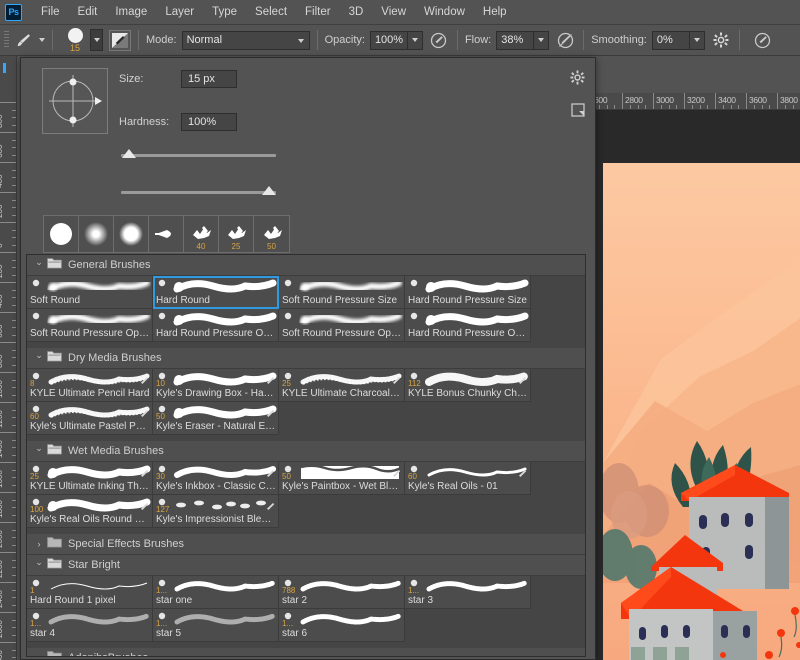  What do you see at coordinates (271, 234) in the screenshot?
I see `preset-spatter-50: 50` at bounding box center [271, 234].